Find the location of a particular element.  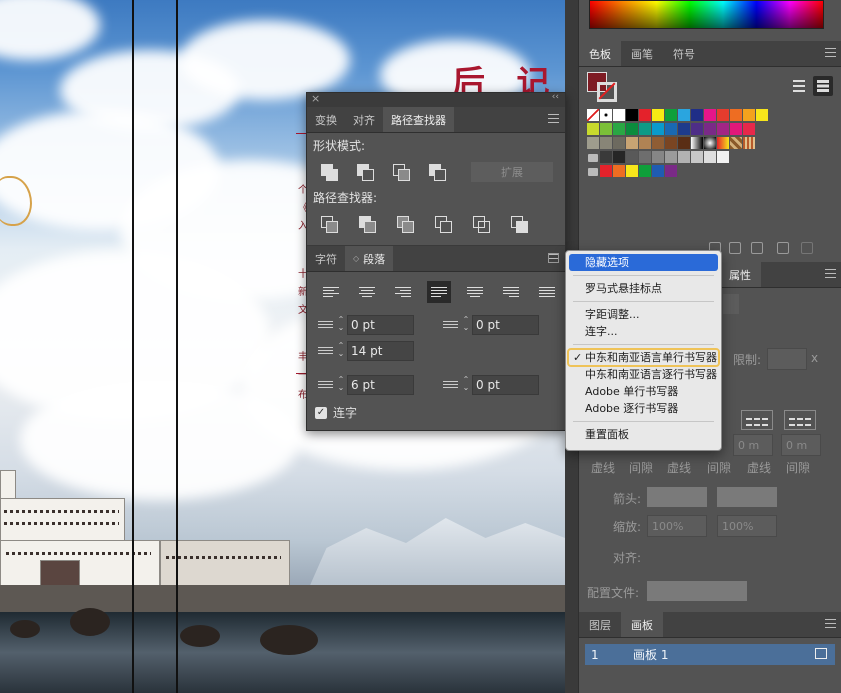

expand-button: 扩展 is located at coordinates (512, 171).